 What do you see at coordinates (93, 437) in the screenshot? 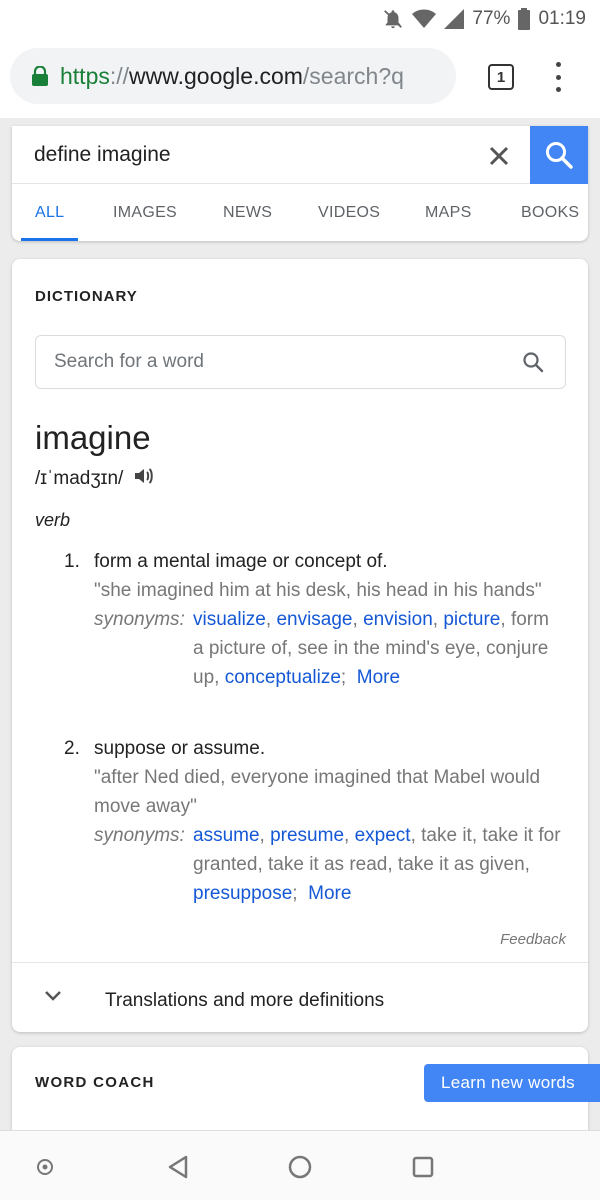
I see `headword: imagine` at bounding box center [93, 437].